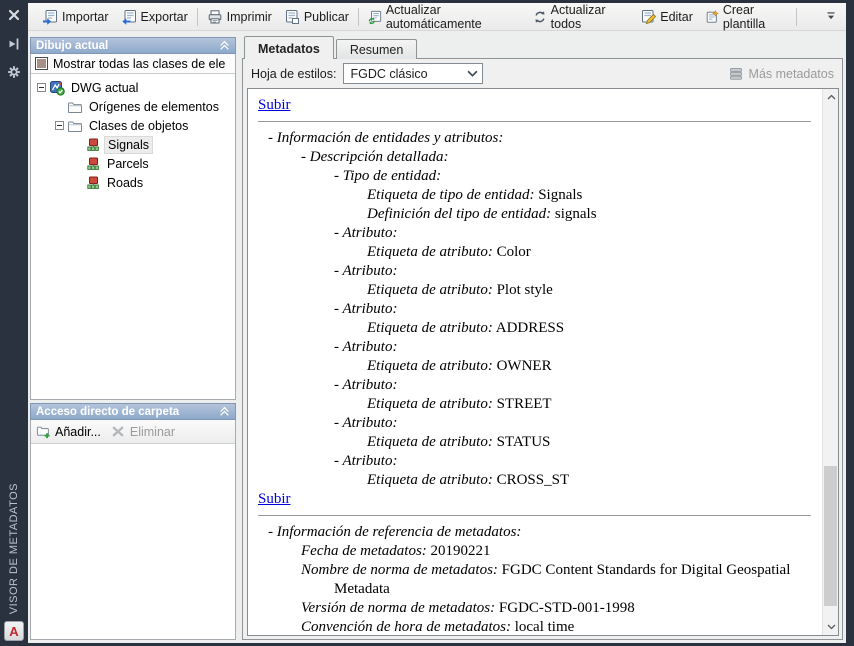 The width and height of the screenshot is (854, 646). I want to click on autocad-logo: A, so click(14, 631).